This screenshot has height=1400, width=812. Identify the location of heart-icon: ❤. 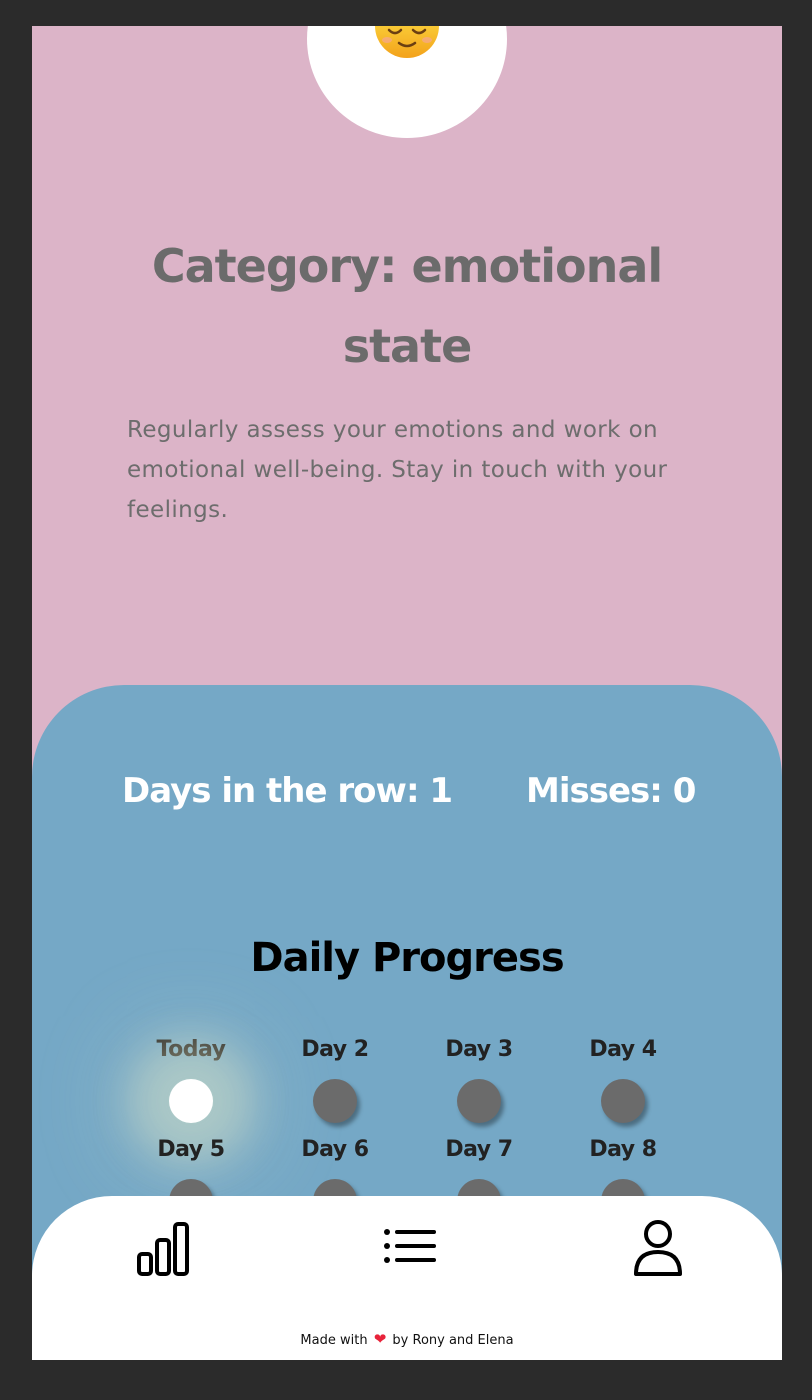
(380, 1339).